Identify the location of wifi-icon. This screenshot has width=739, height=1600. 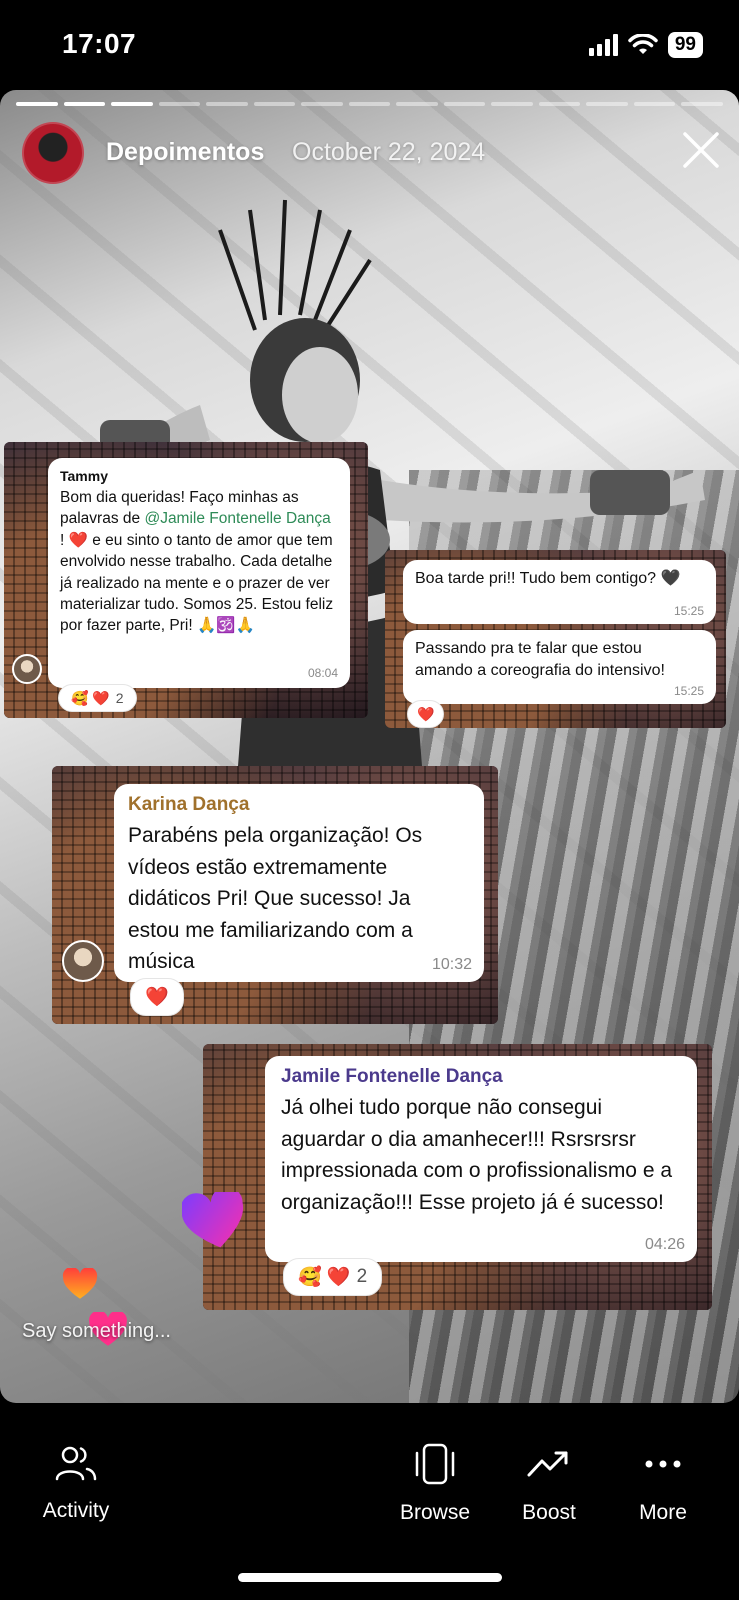
(643, 44).